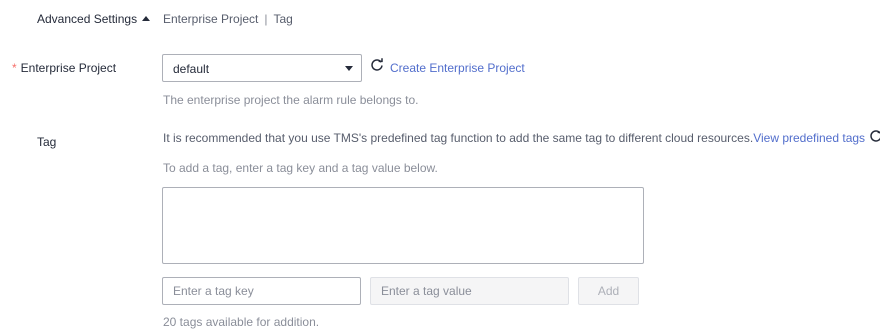 This screenshot has width=880, height=329. I want to click on advanced-settings-toggle: Advanced Settings, so click(94, 19).